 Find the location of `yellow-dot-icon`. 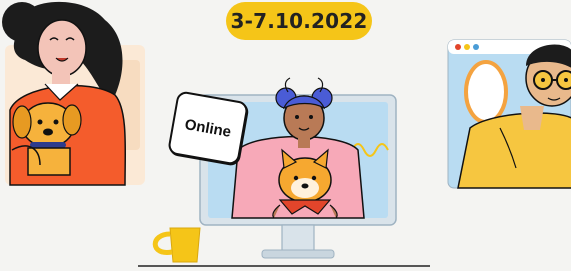

yellow-dot-icon is located at coordinates (467, 47).